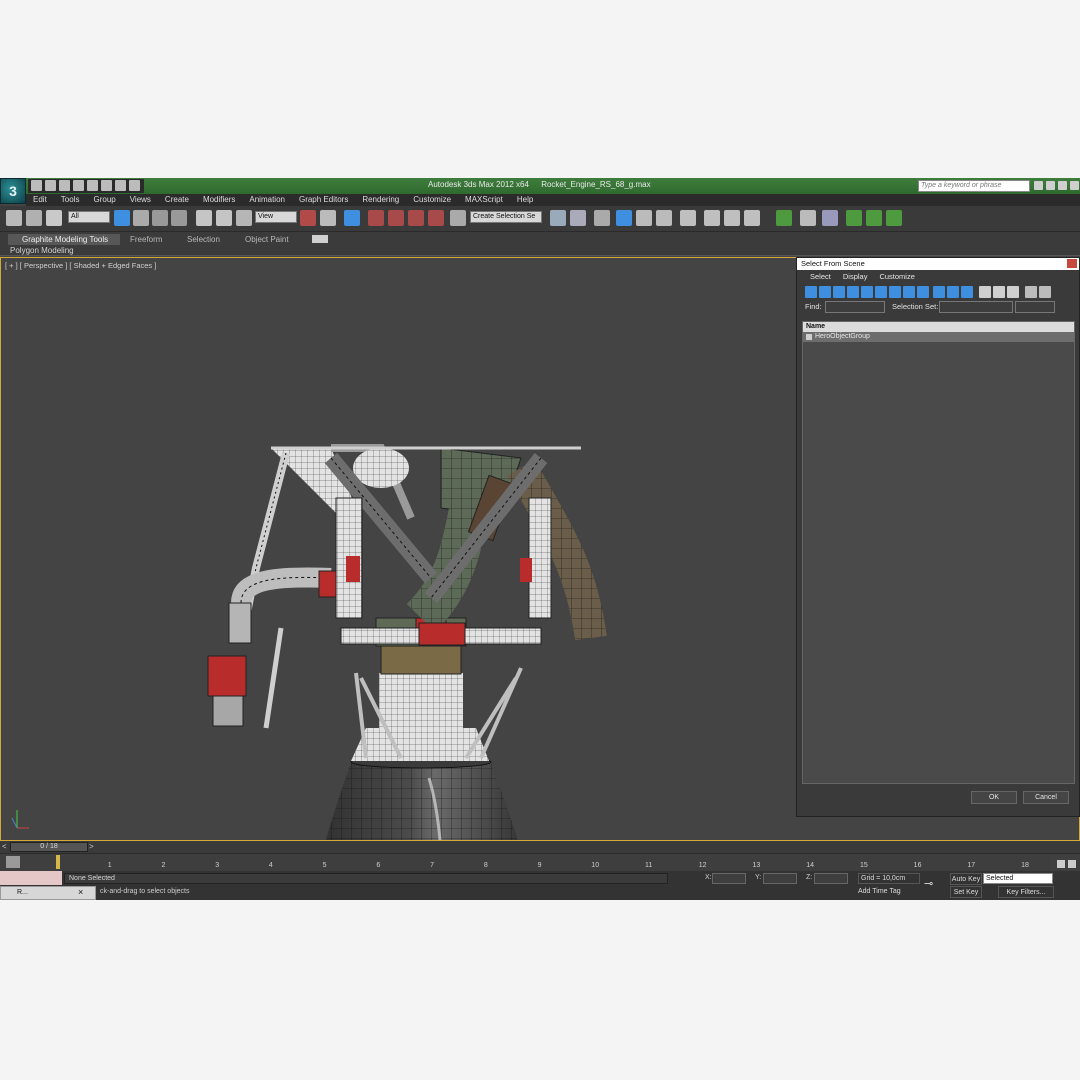  I want to click on tab-freeform: Freeform, so click(146, 239).